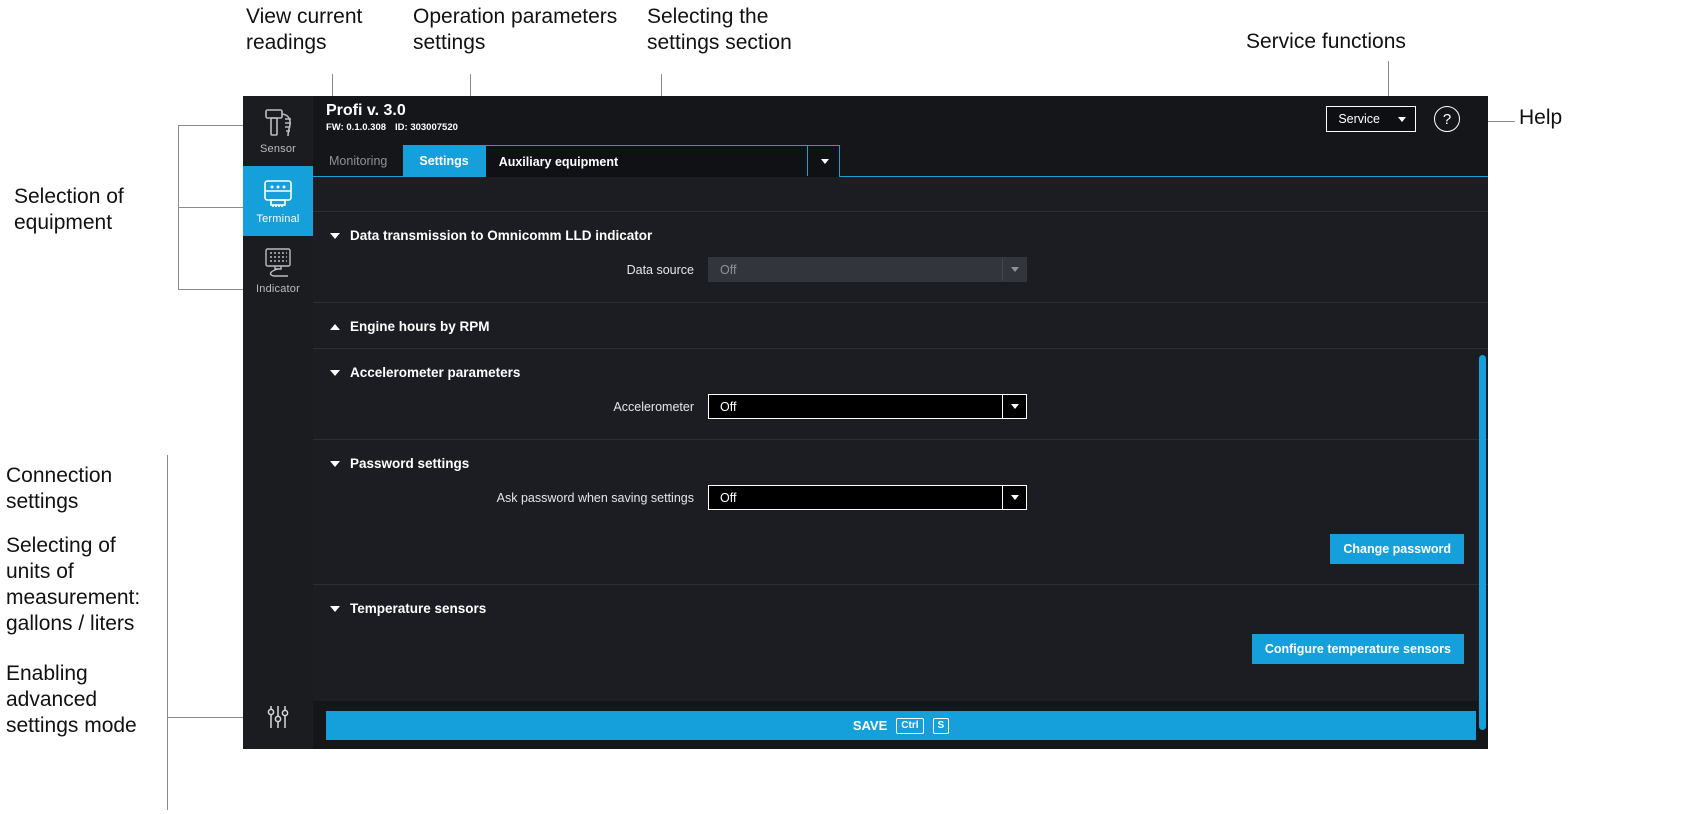  What do you see at coordinates (900, 557) in the screenshot?
I see `change-password-row: Change password` at bounding box center [900, 557].